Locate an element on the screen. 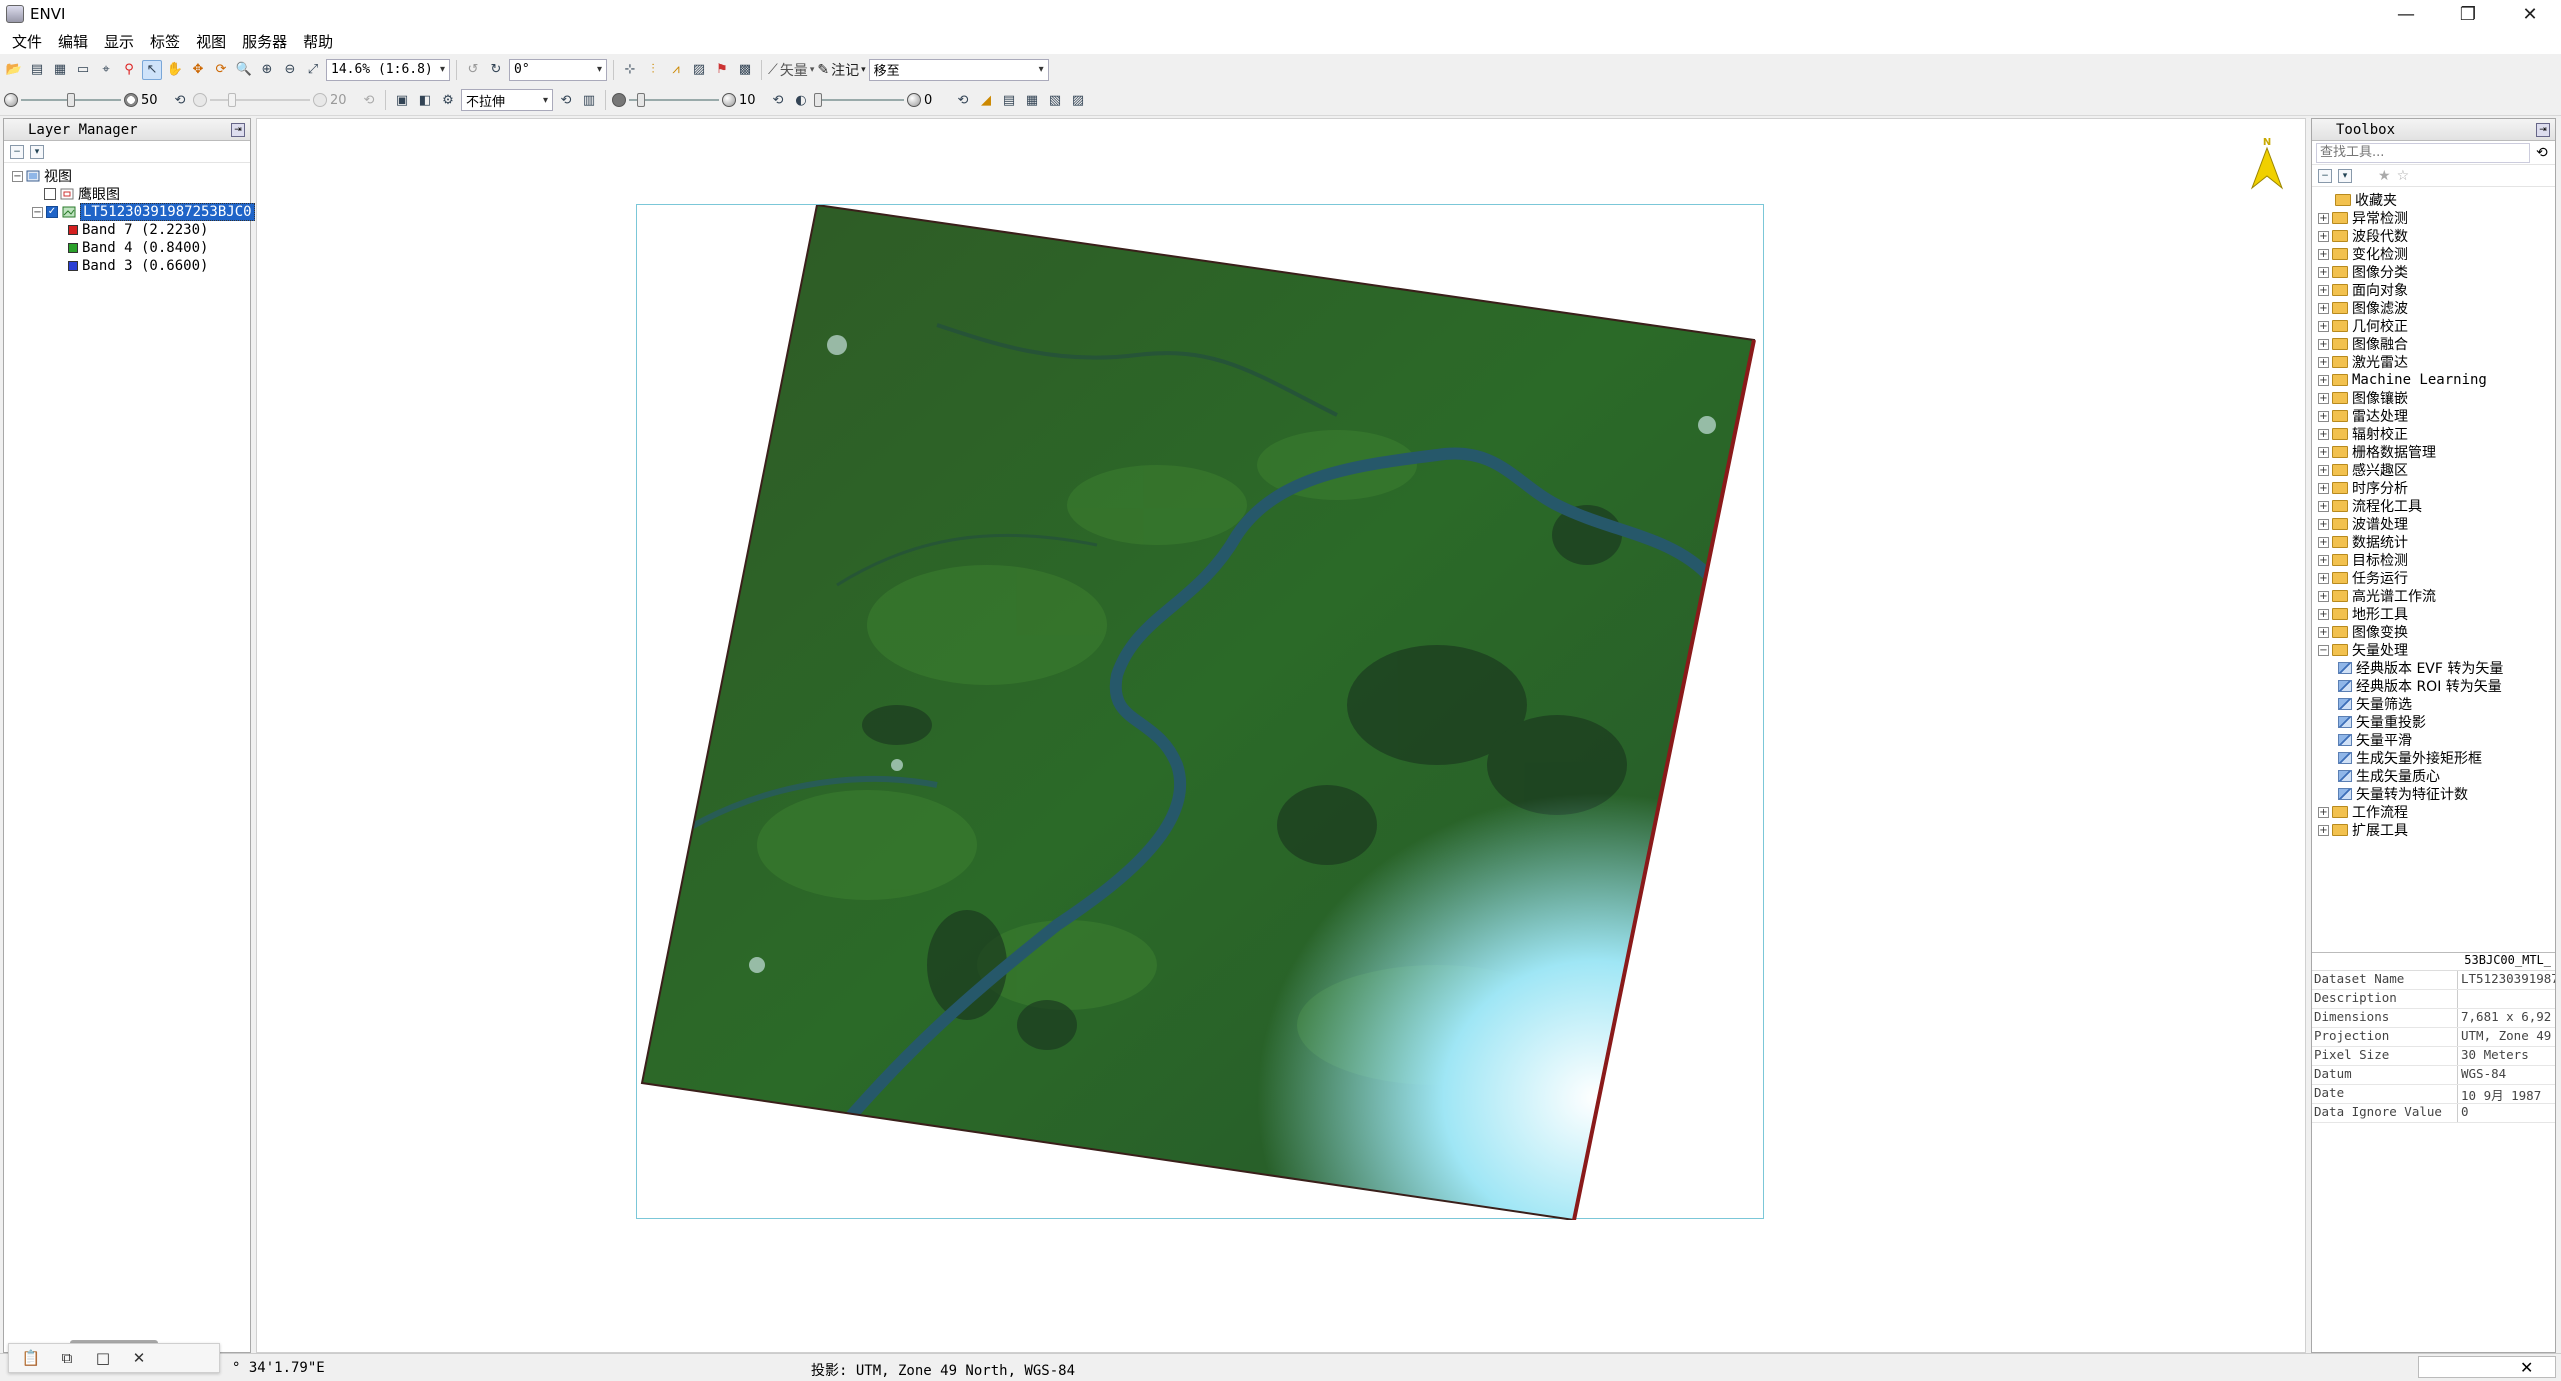 This screenshot has height=1381, width=2561. brightness-slider is located at coordinates (71, 100).